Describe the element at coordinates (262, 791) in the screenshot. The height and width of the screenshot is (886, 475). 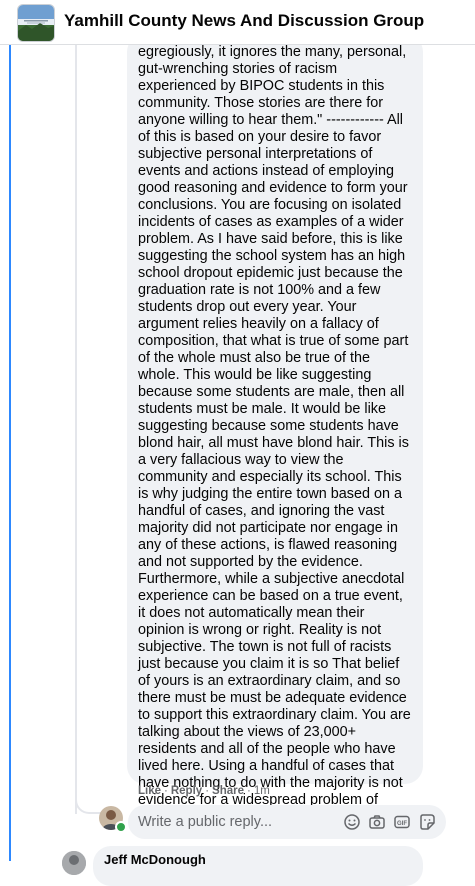
I see `comment-timestamp: 1m` at that location.